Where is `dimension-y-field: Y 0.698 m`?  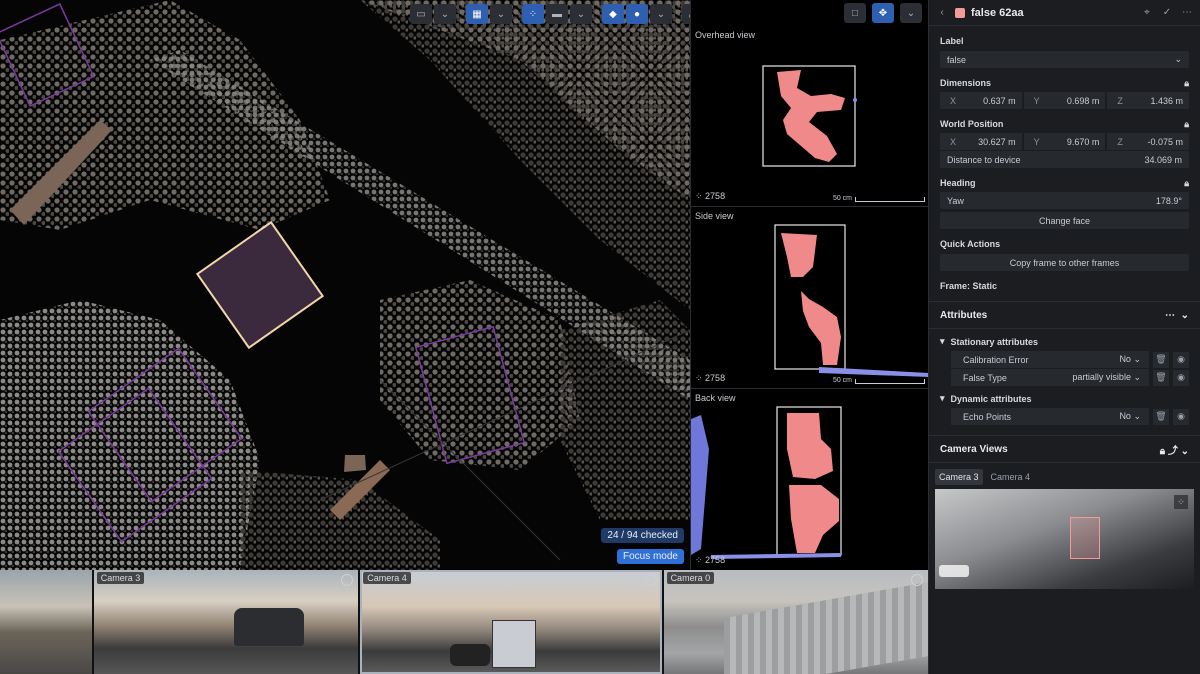
dimension-y-field: Y 0.698 m is located at coordinates (1064, 100).